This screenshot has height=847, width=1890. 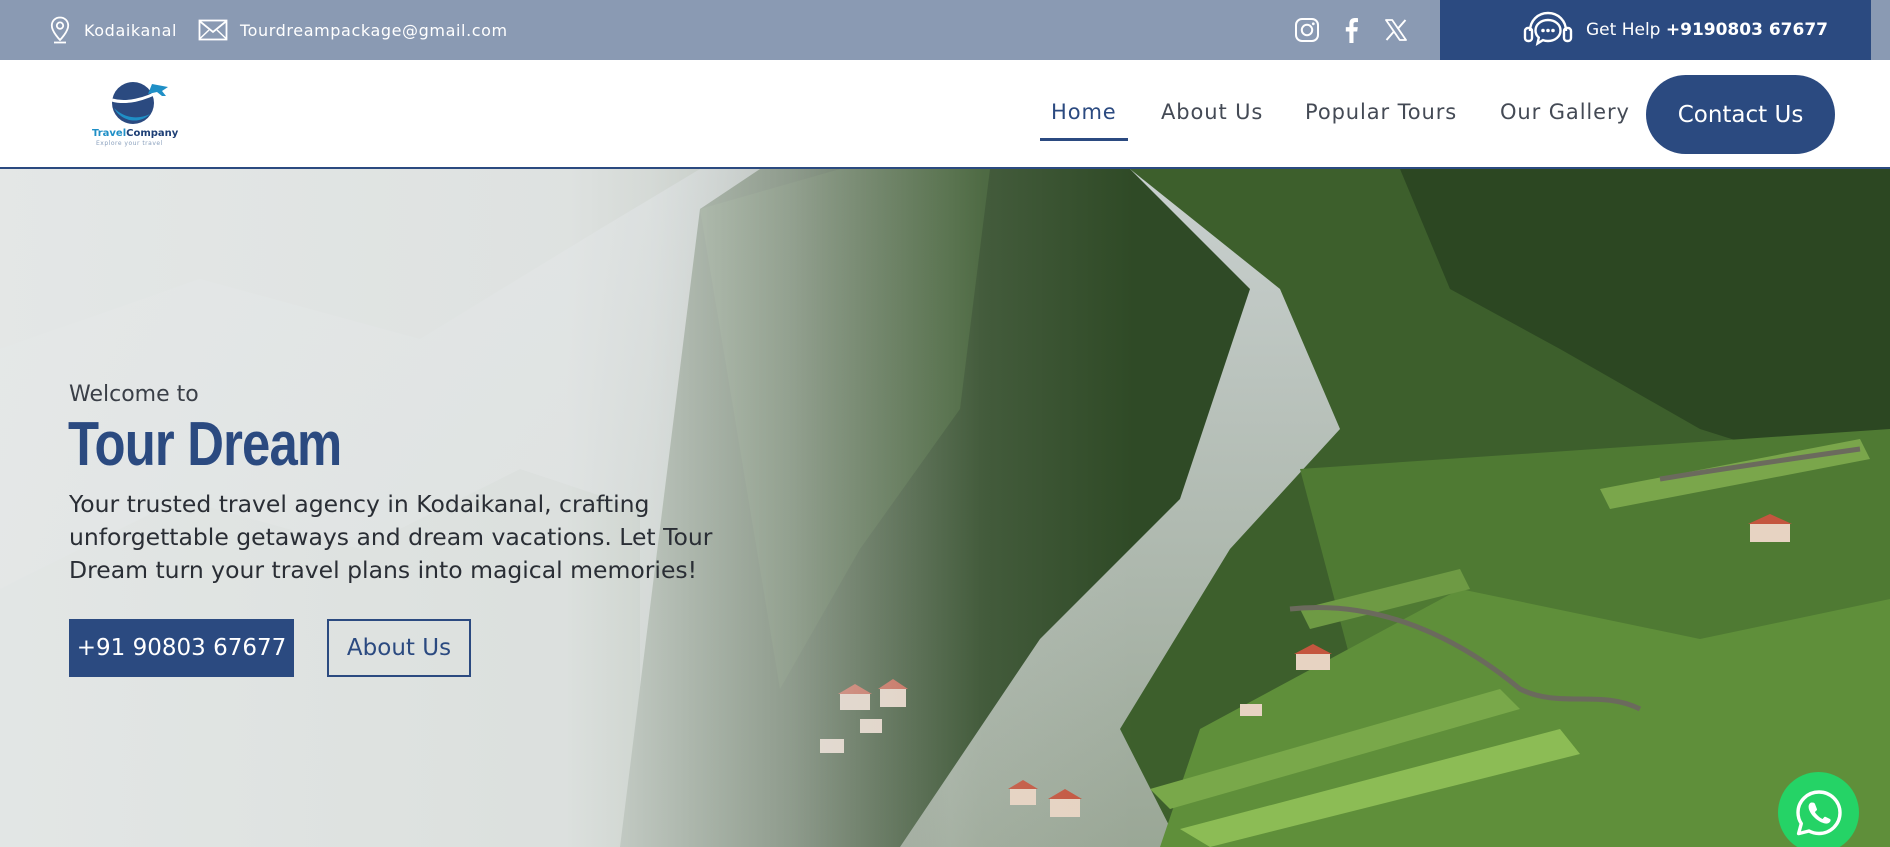 What do you see at coordinates (139, 103) in the screenshot?
I see `globe-plane-logo-icon` at bounding box center [139, 103].